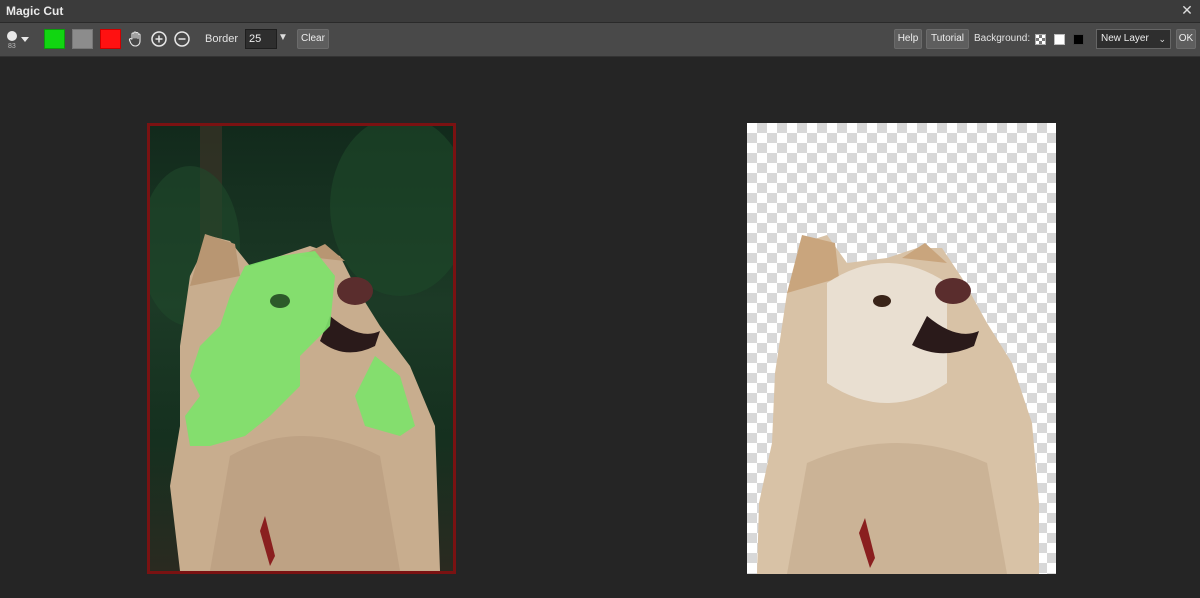 Image resolution: width=1200 pixels, height=598 pixels. I want to click on zoom-out-icon, so click(182, 39).